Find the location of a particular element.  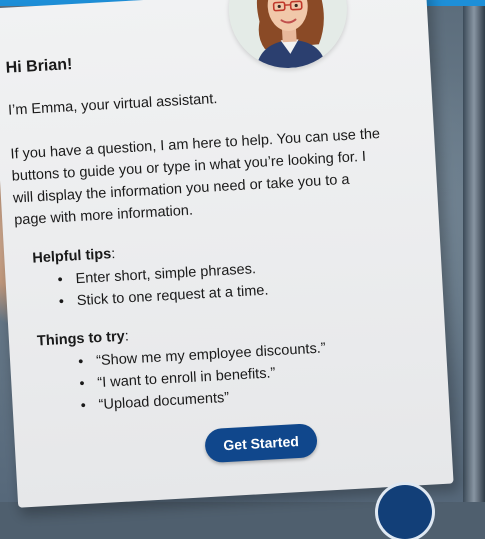

helpful-tips-colon: : is located at coordinates (113, 254).